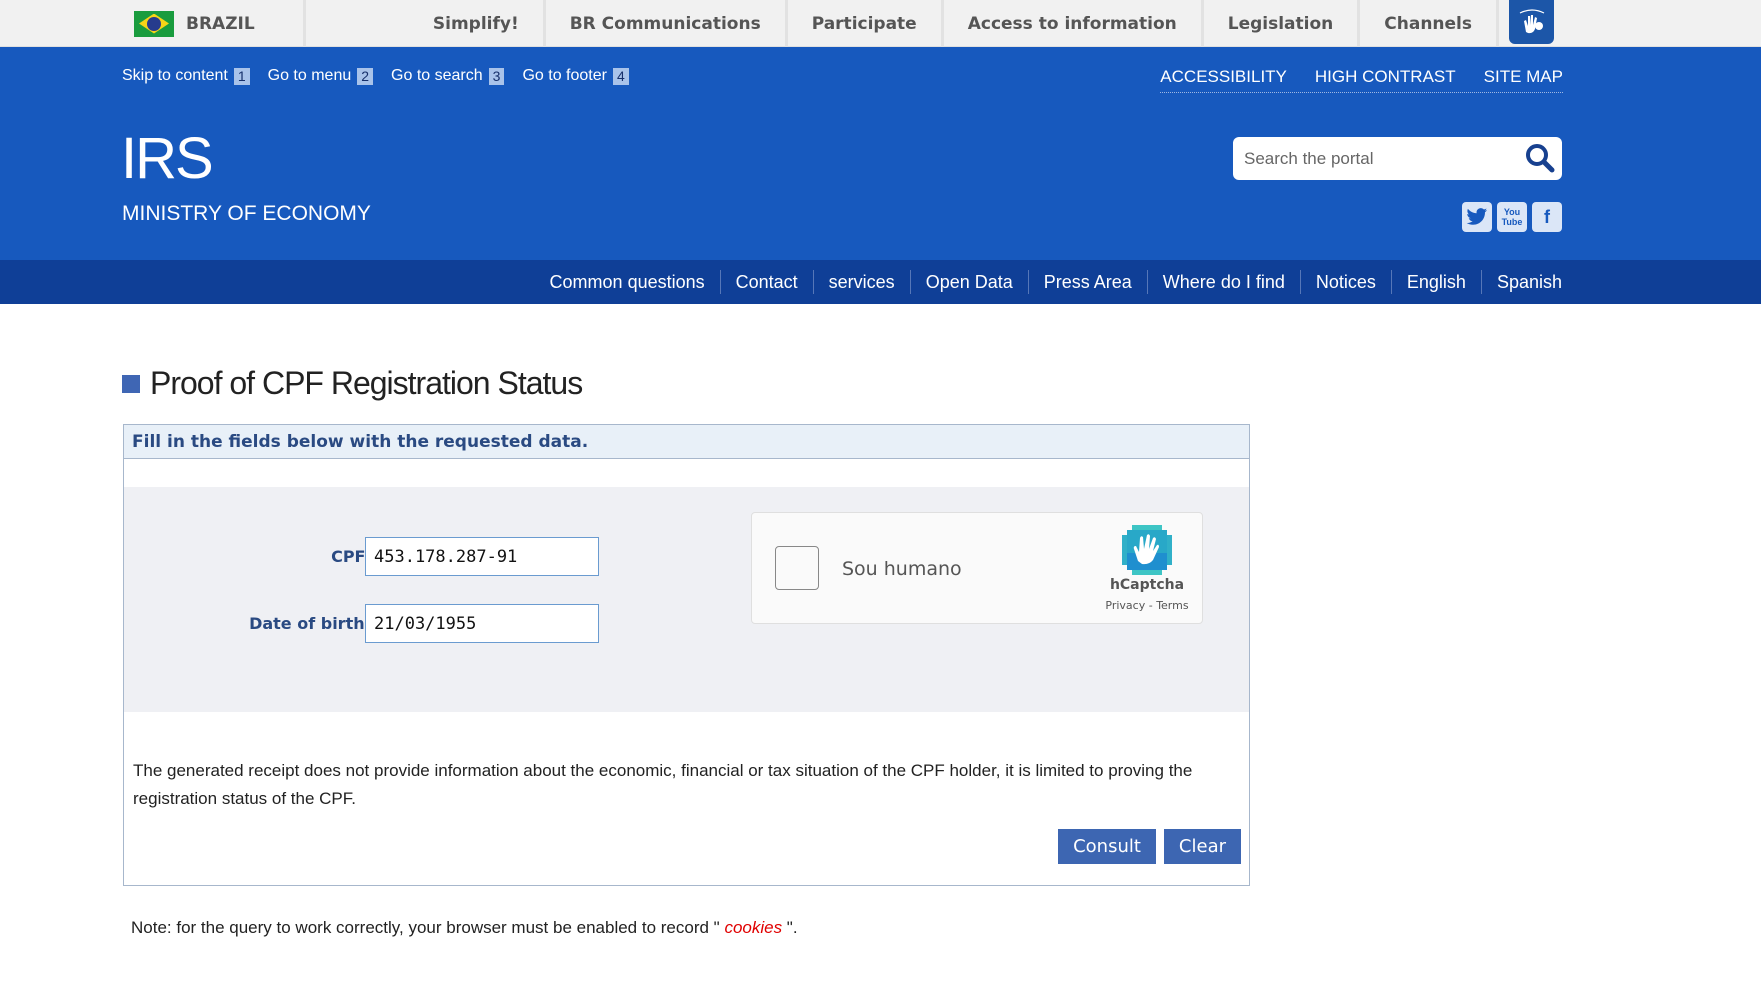 This screenshot has width=1761, height=991. What do you see at coordinates (627, 282) in the screenshot?
I see `nav-common-questions: Common questions` at bounding box center [627, 282].